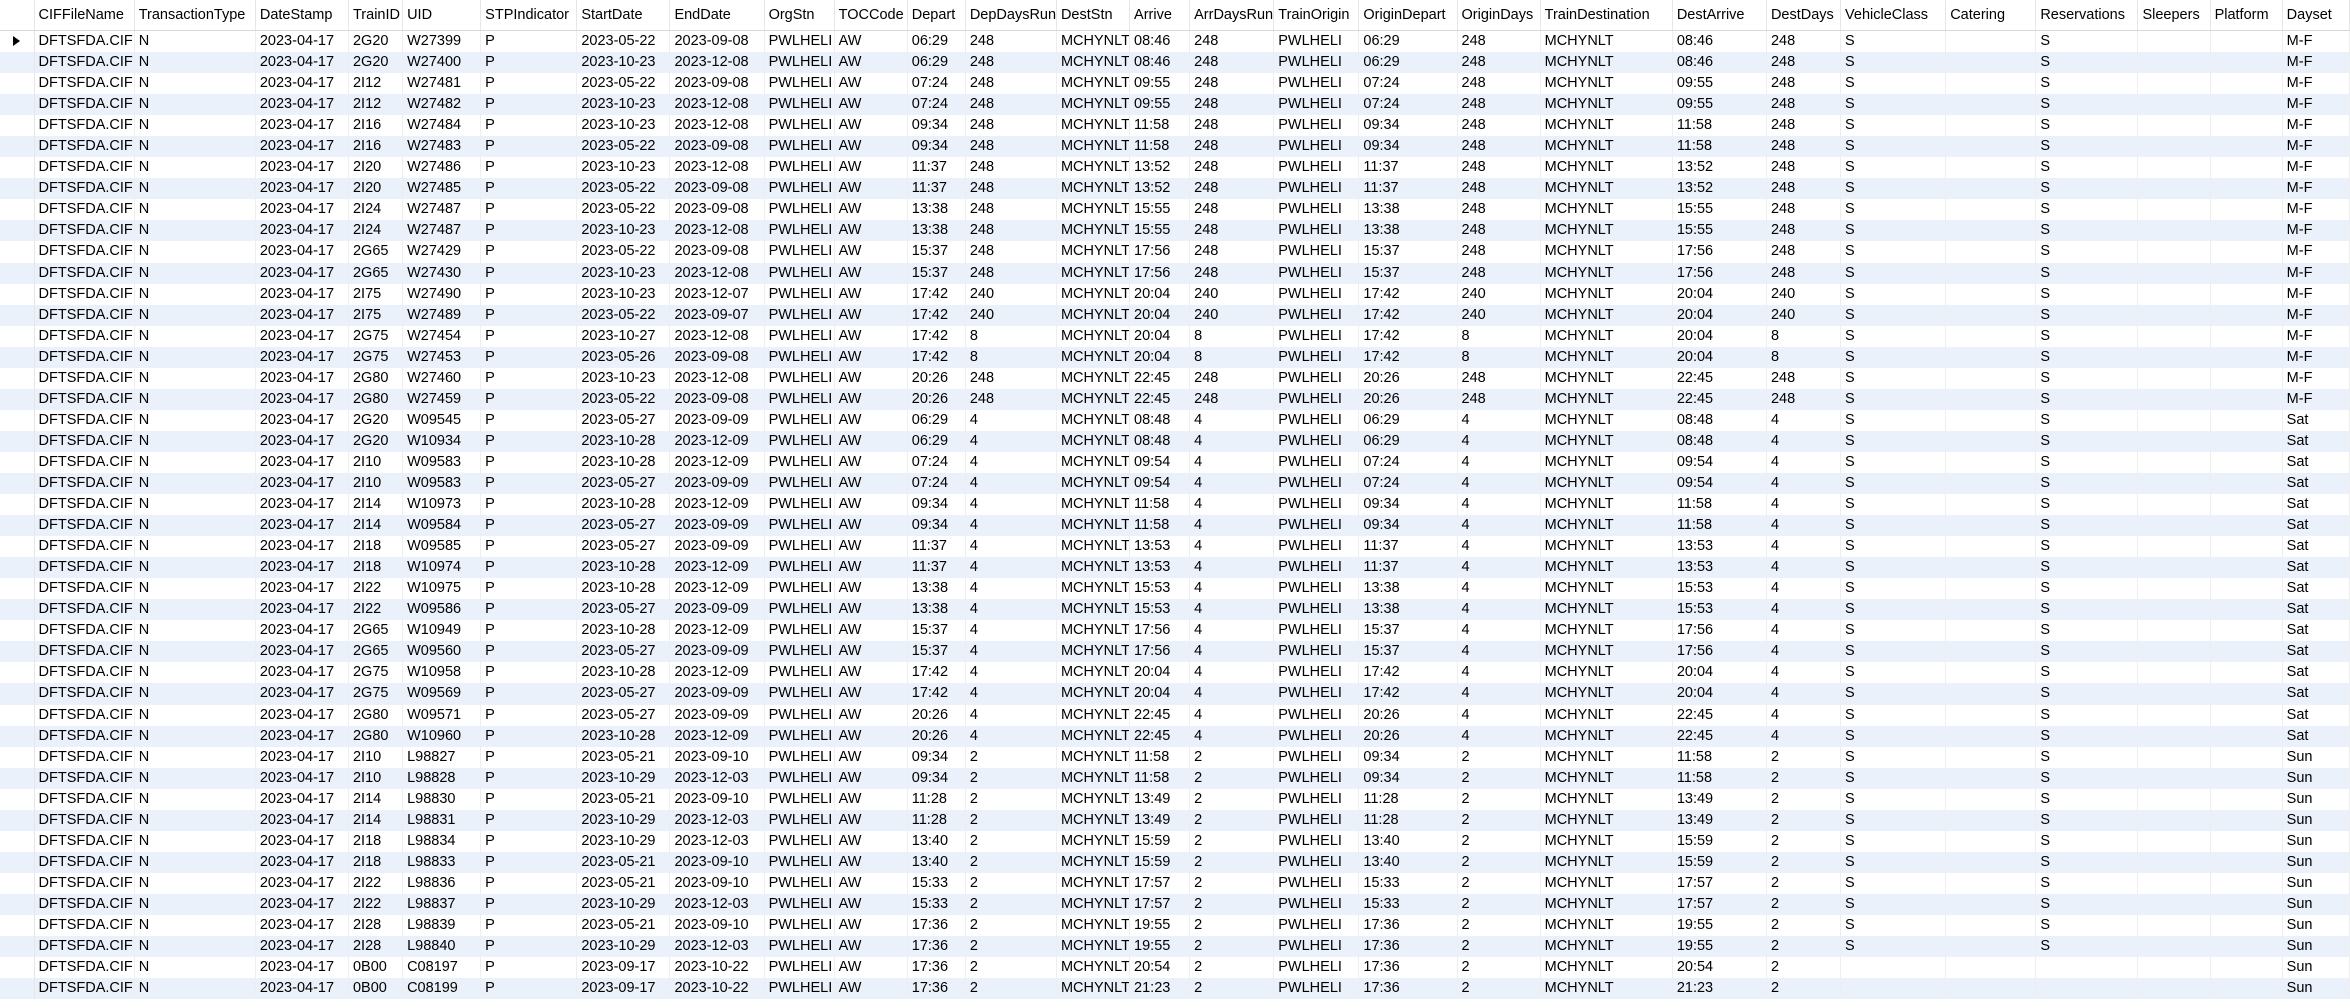  Describe the element at coordinates (376, 63) in the screenshot. I see `cell-trainid: 2G20` at that location.